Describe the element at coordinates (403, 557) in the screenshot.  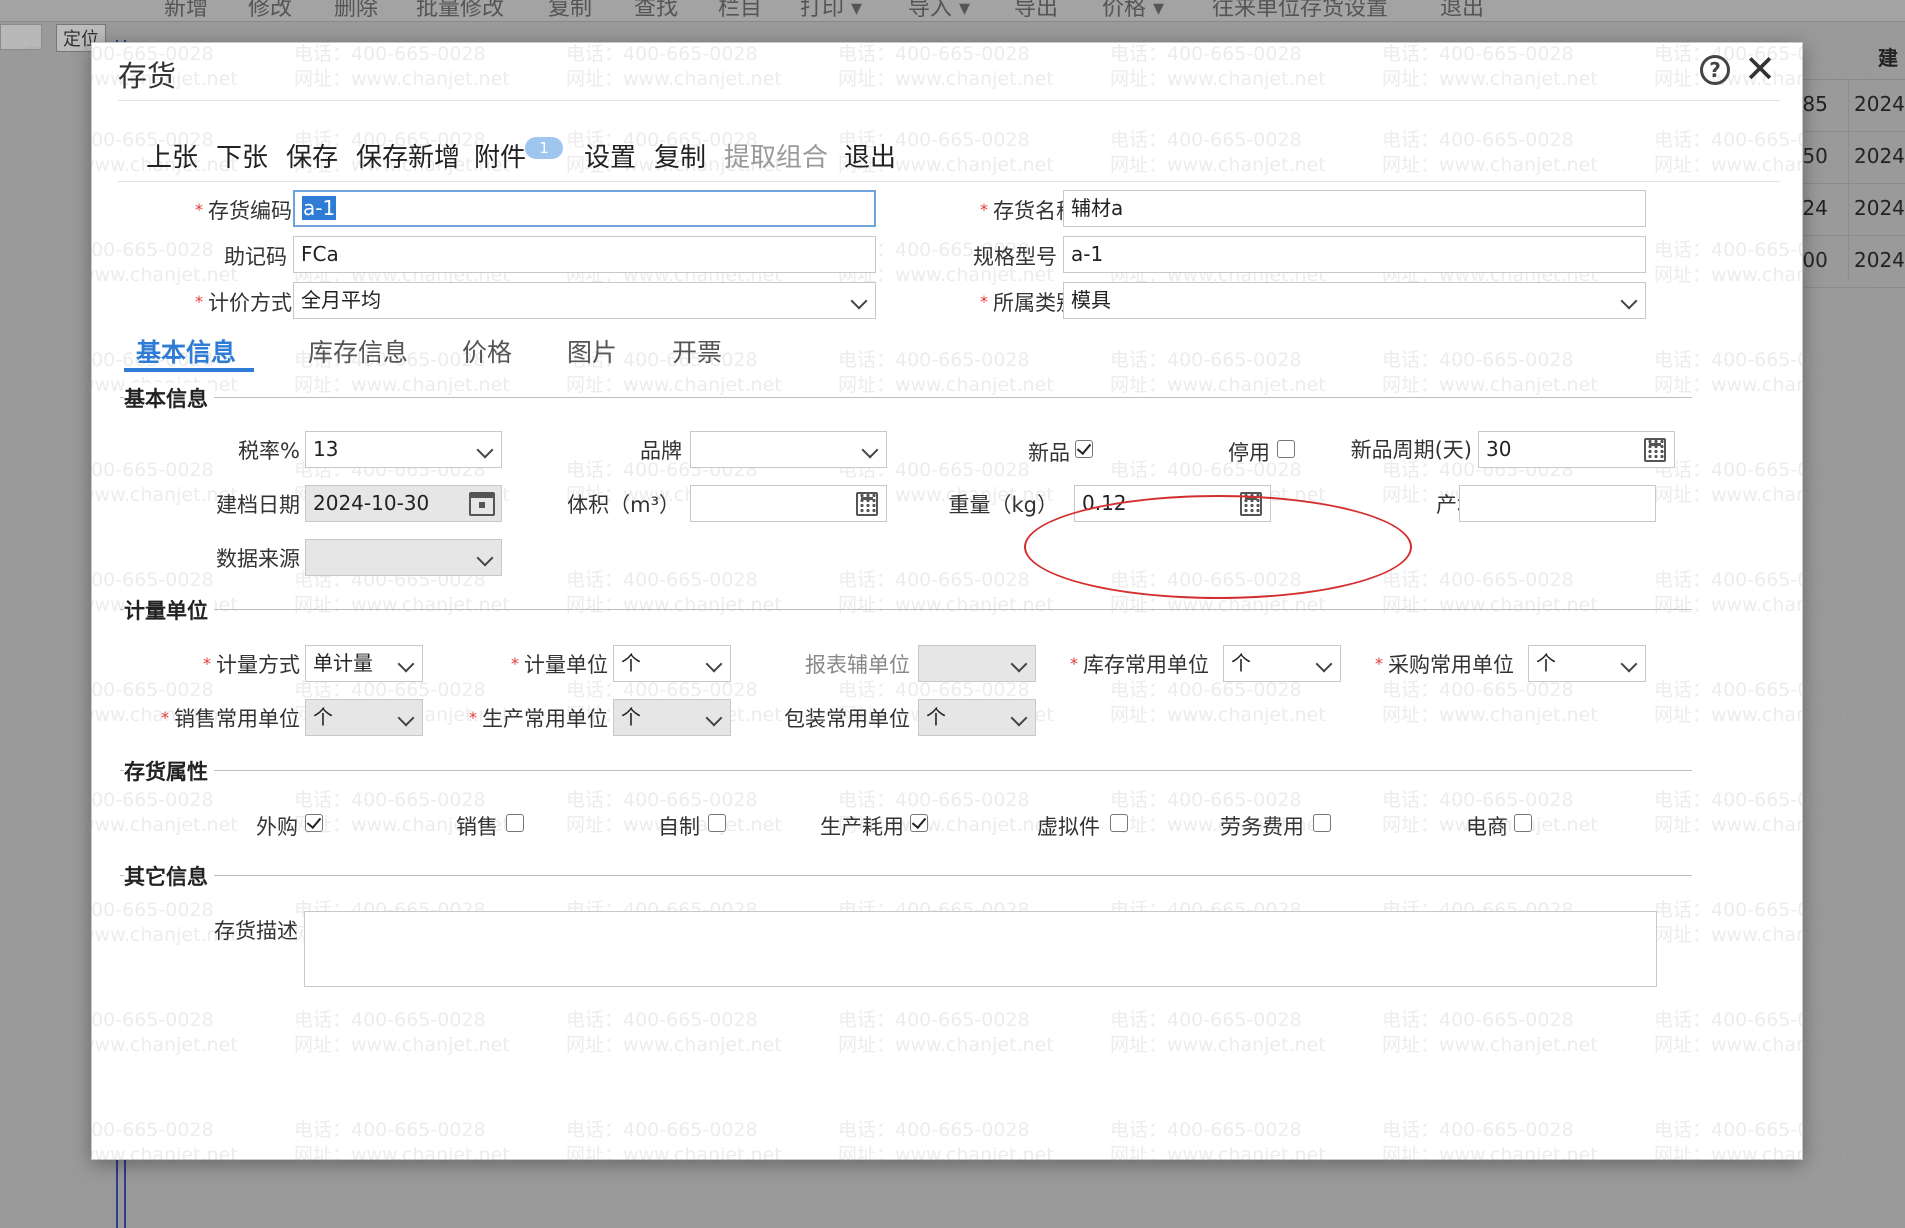
I see `data-source-select` at that location.